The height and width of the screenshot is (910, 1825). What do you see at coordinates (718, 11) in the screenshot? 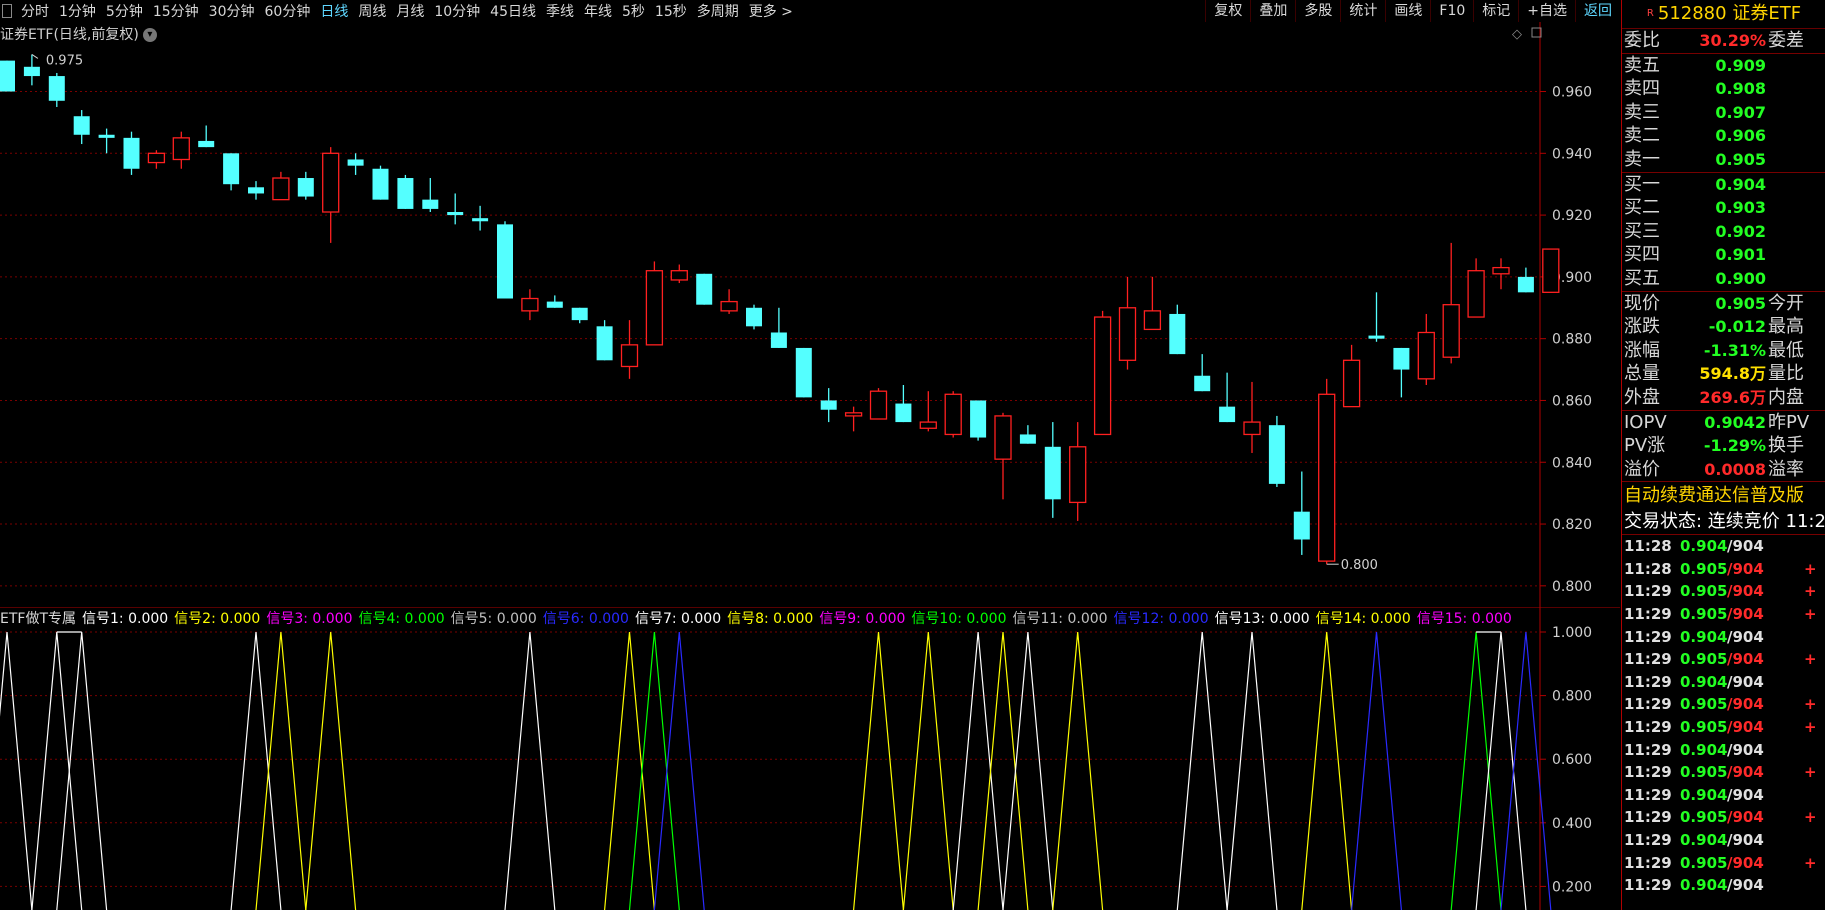
I see `tab-period-15: 多周期` at bounding box center [718, 11].